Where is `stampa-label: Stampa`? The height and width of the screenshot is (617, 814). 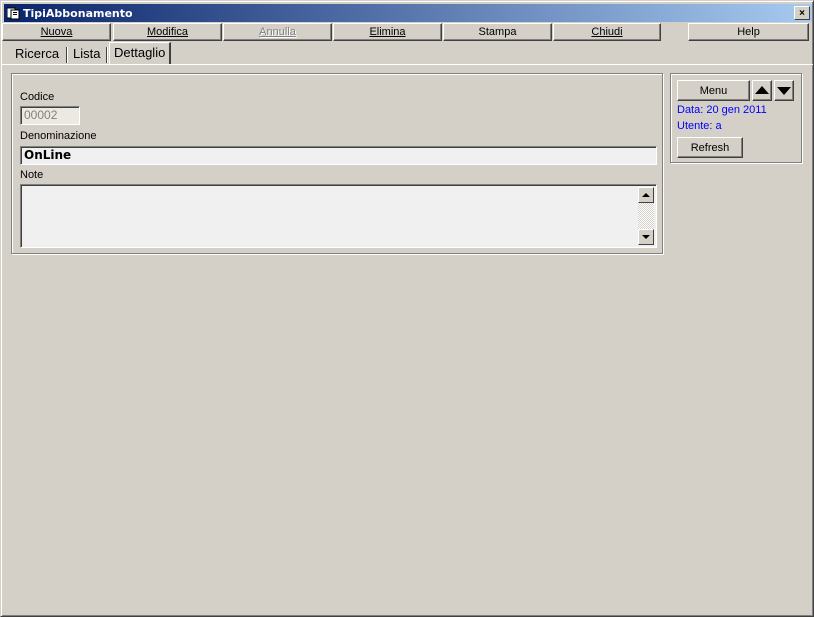
stampa-label: Stampa is located at coordinates (497, 31).